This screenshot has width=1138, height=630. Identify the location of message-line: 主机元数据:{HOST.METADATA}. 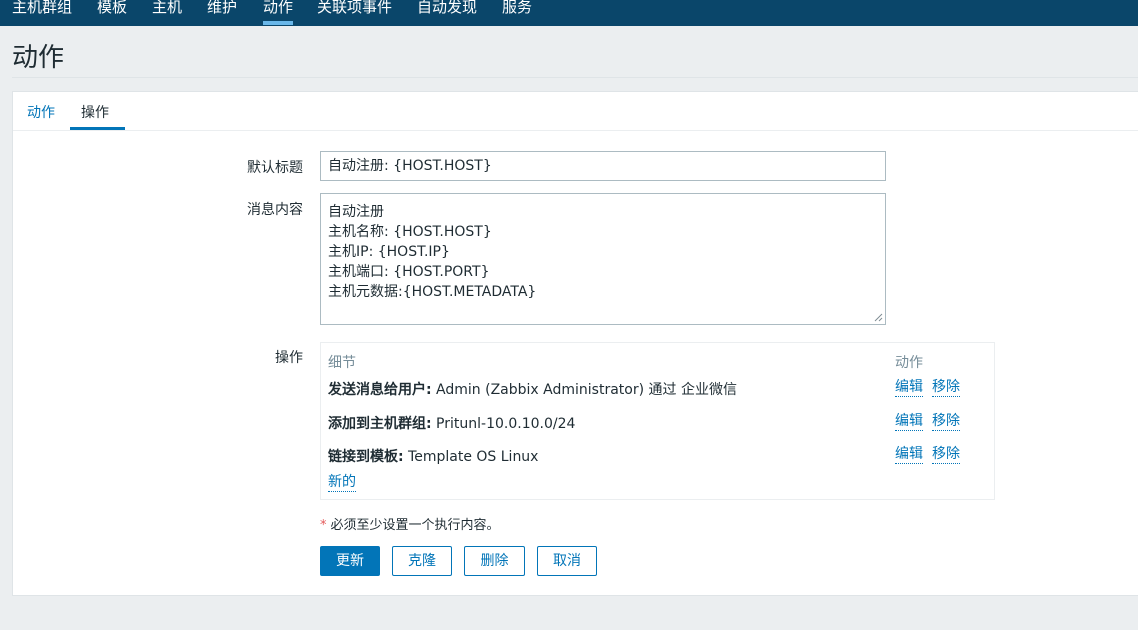
(432, 292).